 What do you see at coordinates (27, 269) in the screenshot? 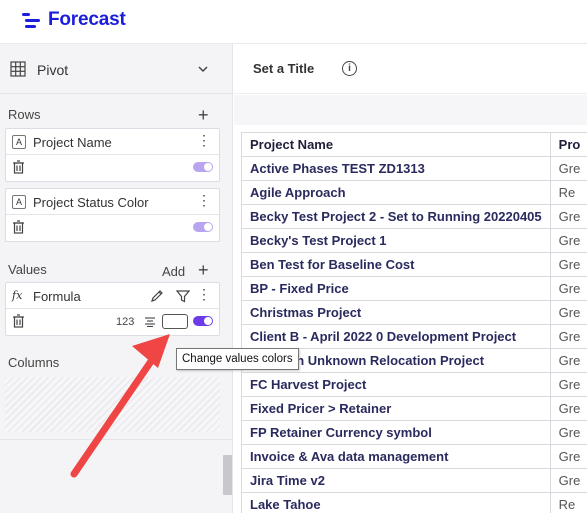
I see `values-section-title: Values` at bounding box center [27, 269].